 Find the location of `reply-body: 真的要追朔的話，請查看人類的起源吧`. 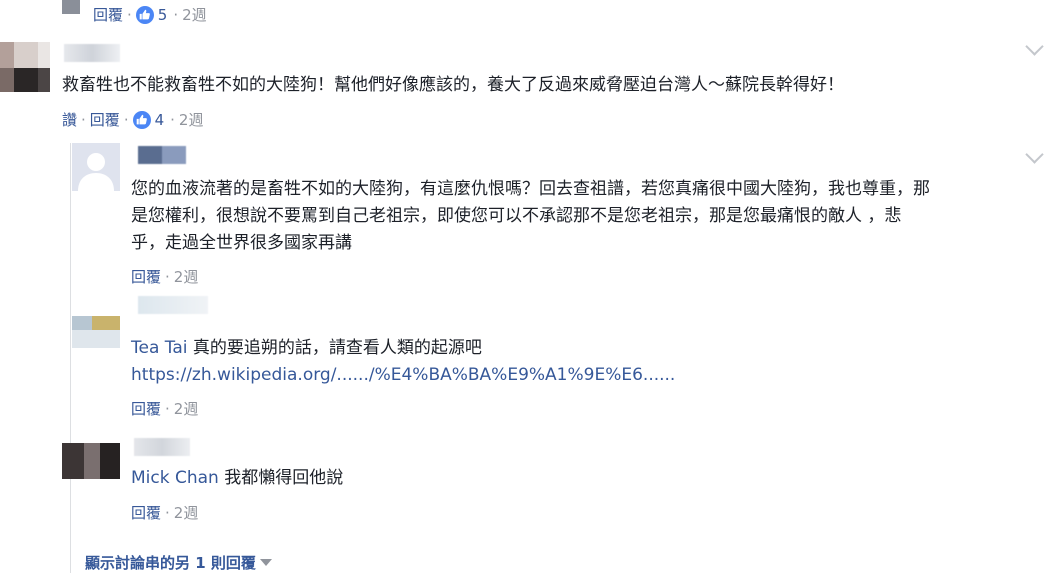

reply-body: 真的要追朔的話，請查看人類的起源吧 is located at coordinates (334, 348).